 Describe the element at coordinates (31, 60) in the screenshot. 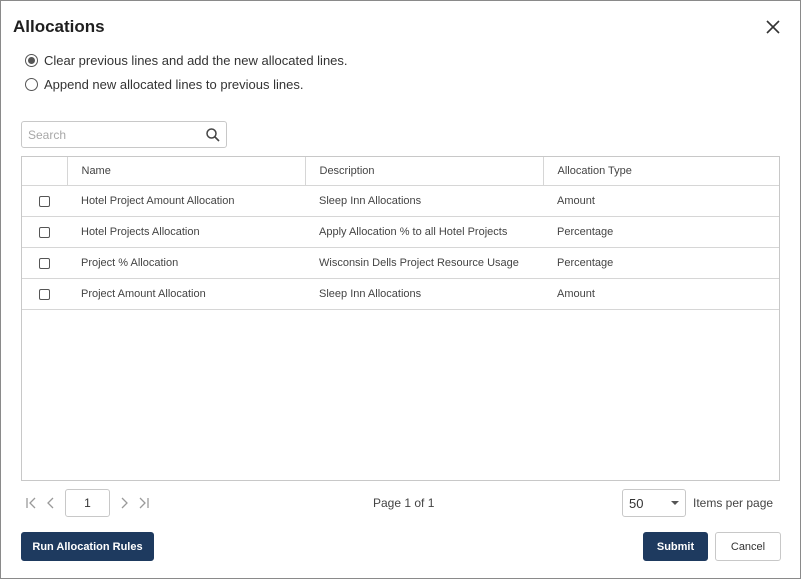

I see `radio-selected-icon` at that location.